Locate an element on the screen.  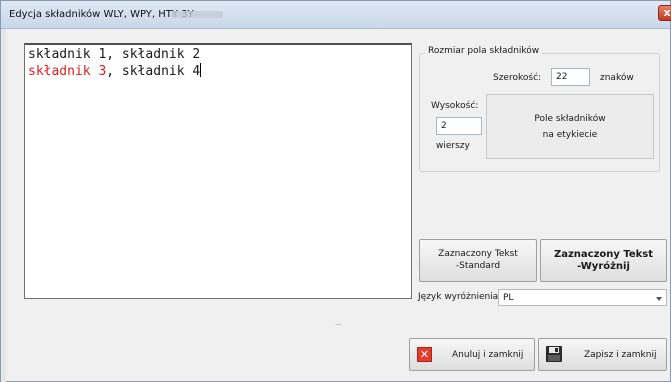
selected-text-highlight-button: Zaznaczony Tekst -Wyróżnij is located at coordinates (603, 260).